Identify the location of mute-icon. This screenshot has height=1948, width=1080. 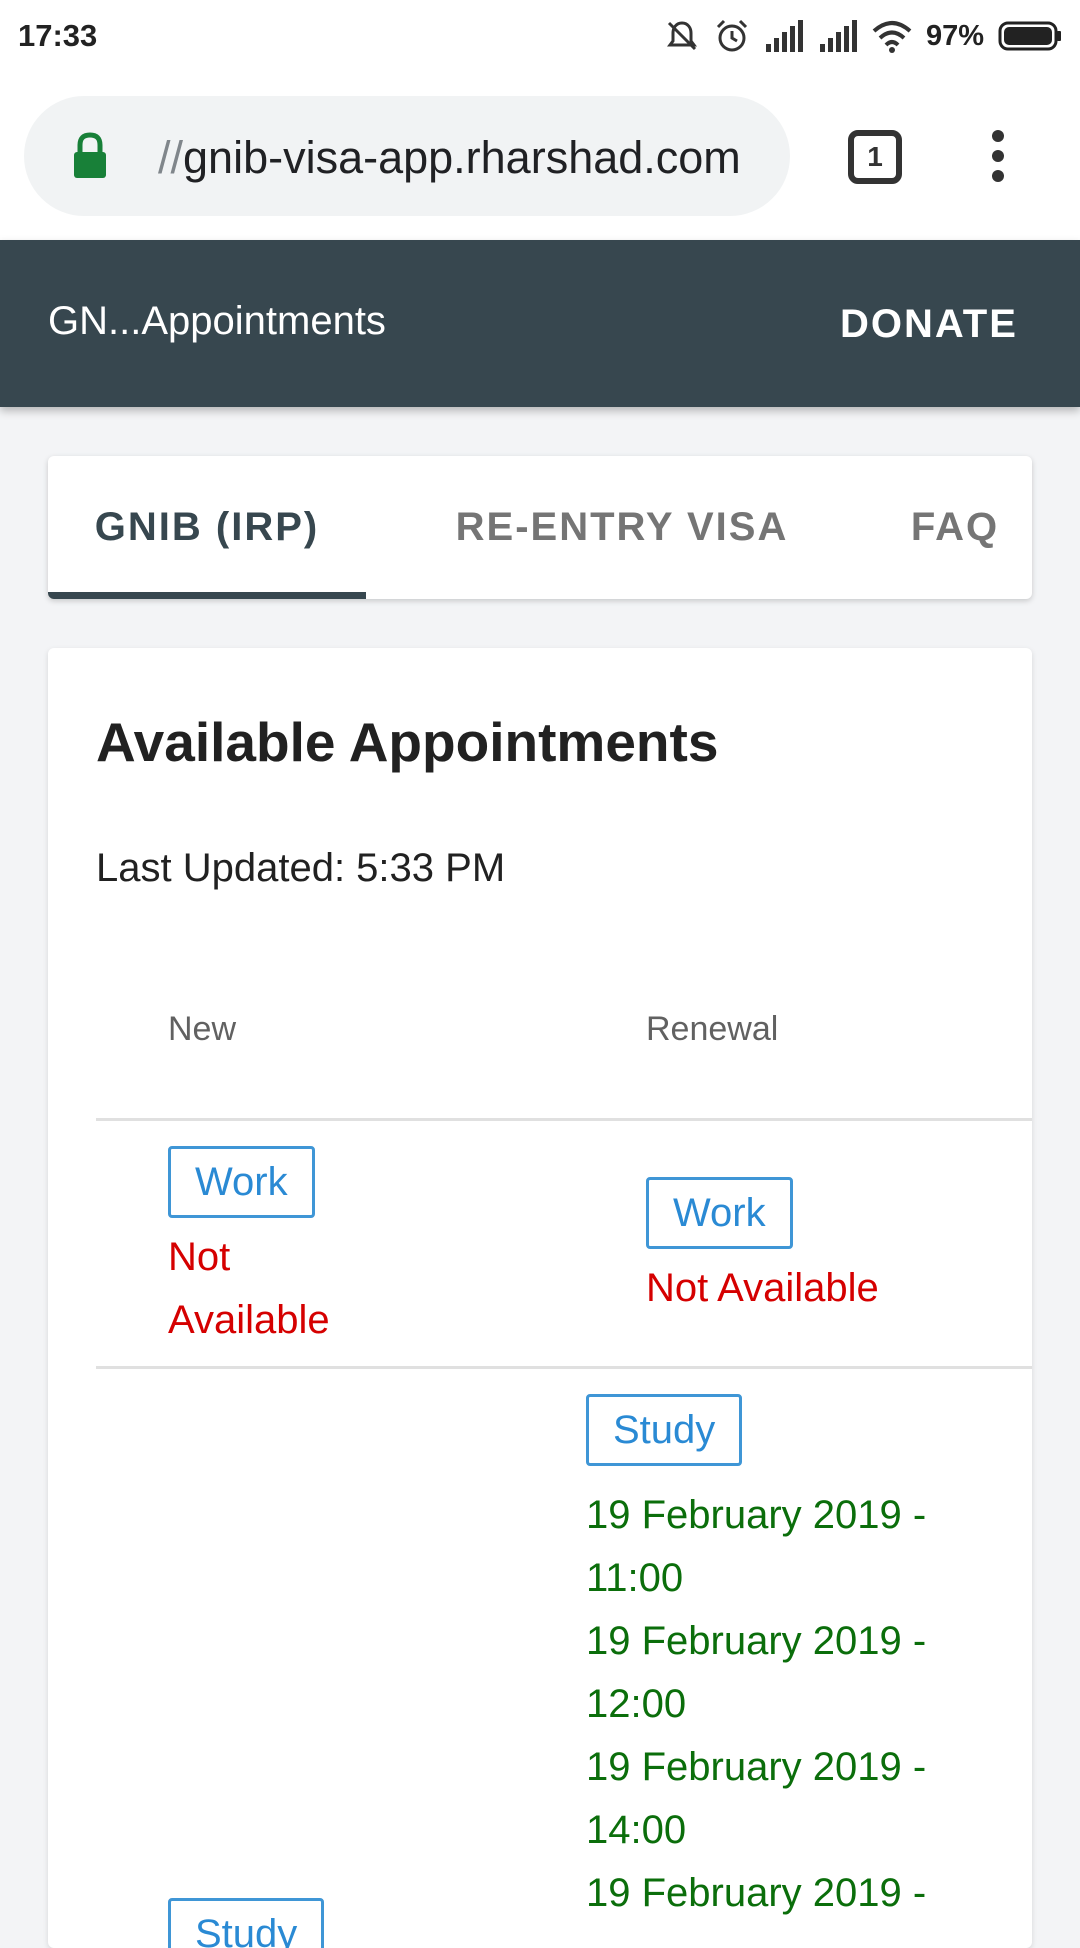
(681, 36).